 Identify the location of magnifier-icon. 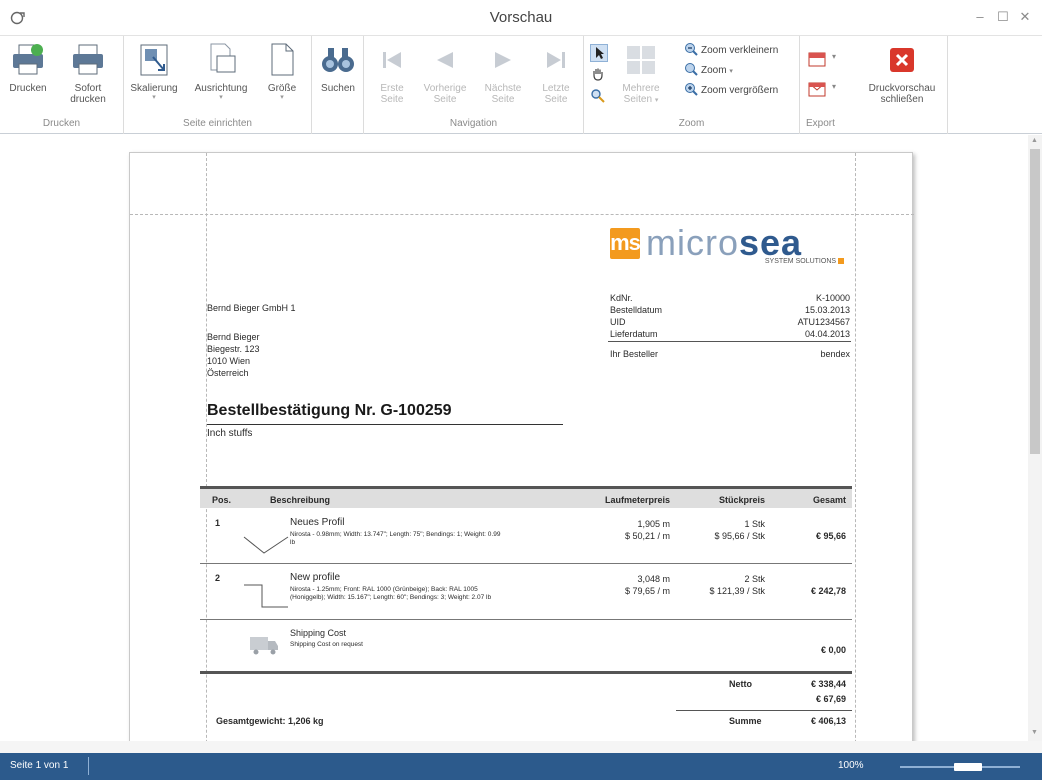
(598, 96).